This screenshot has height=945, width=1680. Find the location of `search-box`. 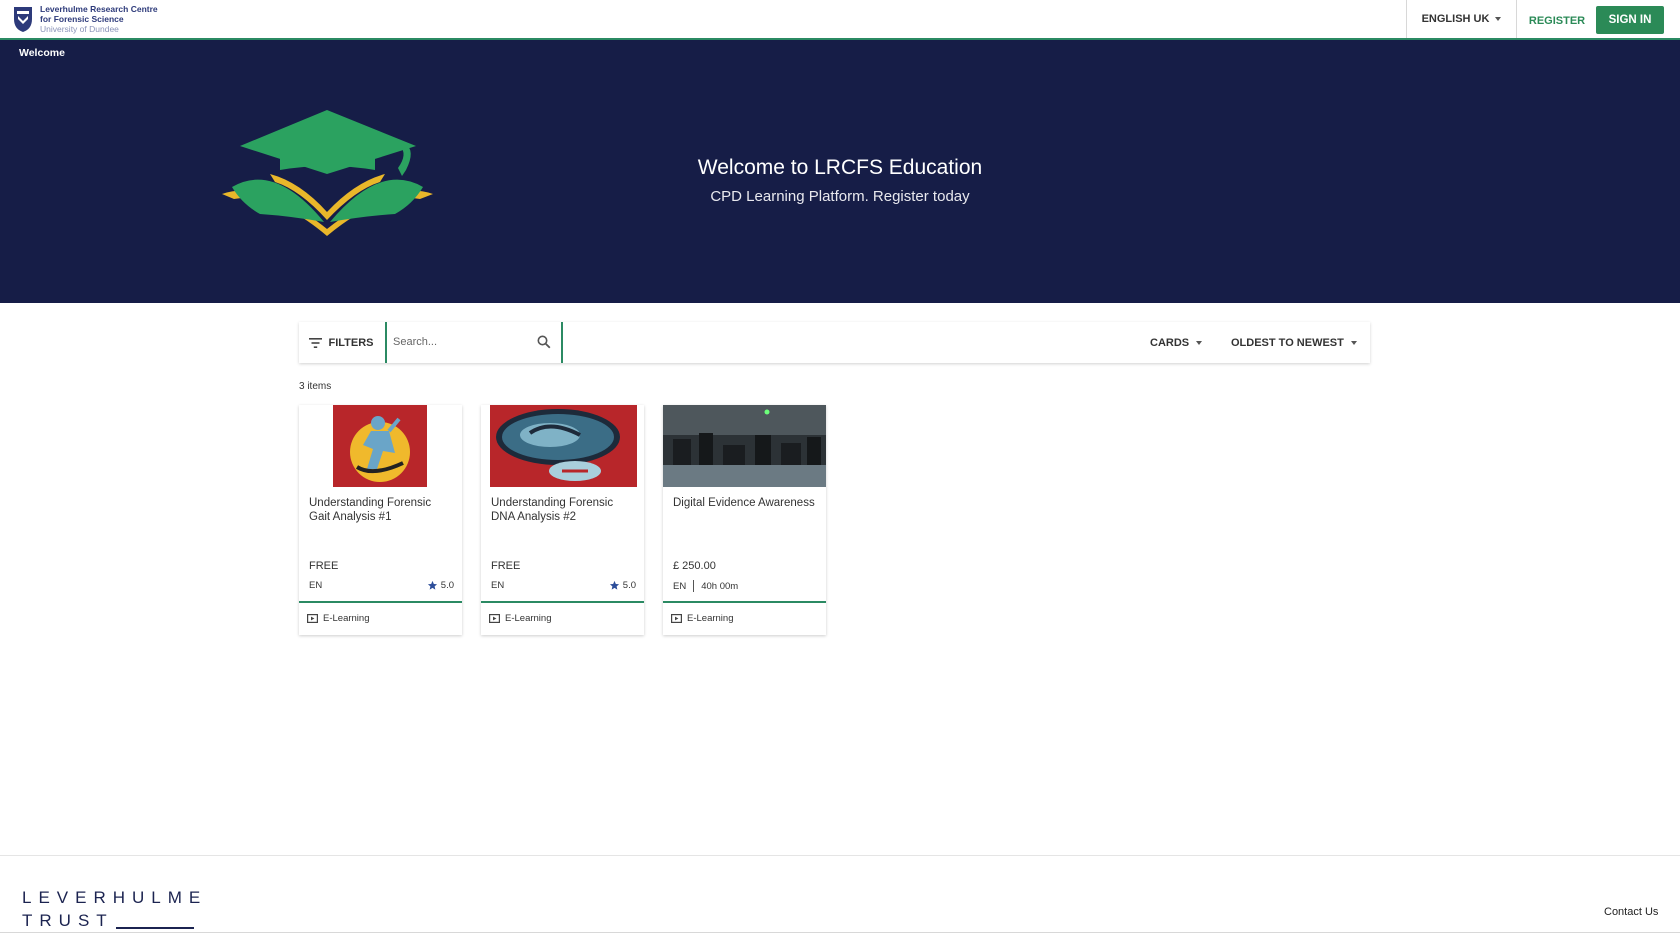

search-box is located at coordinates (474, 342).